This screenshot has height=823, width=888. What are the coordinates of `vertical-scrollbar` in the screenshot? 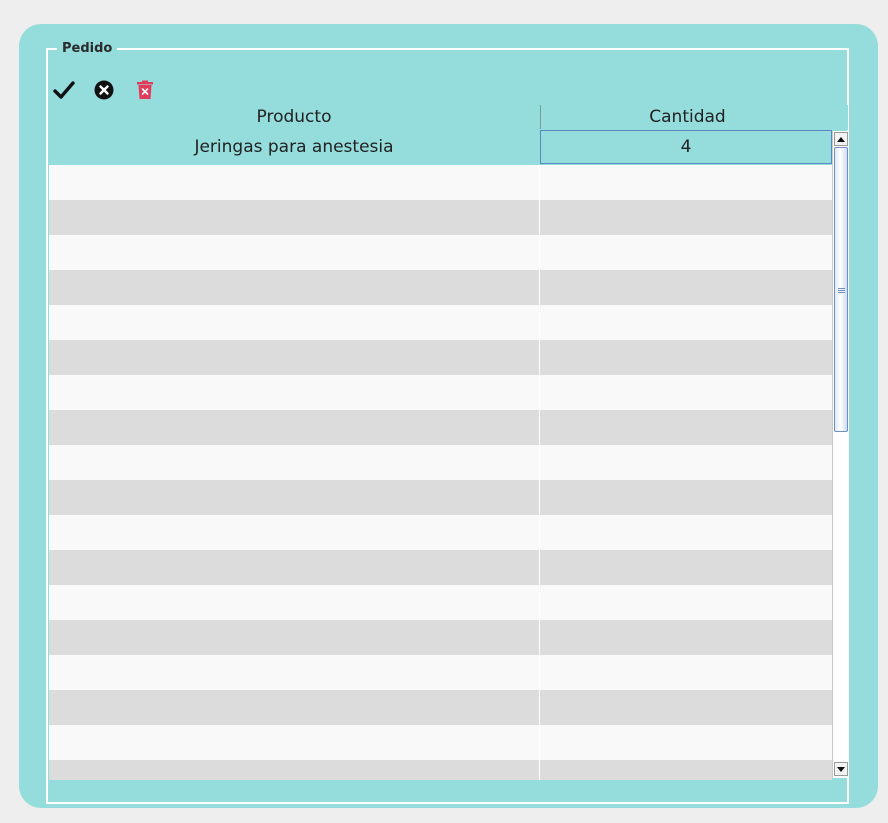 It's located at (840, 454).